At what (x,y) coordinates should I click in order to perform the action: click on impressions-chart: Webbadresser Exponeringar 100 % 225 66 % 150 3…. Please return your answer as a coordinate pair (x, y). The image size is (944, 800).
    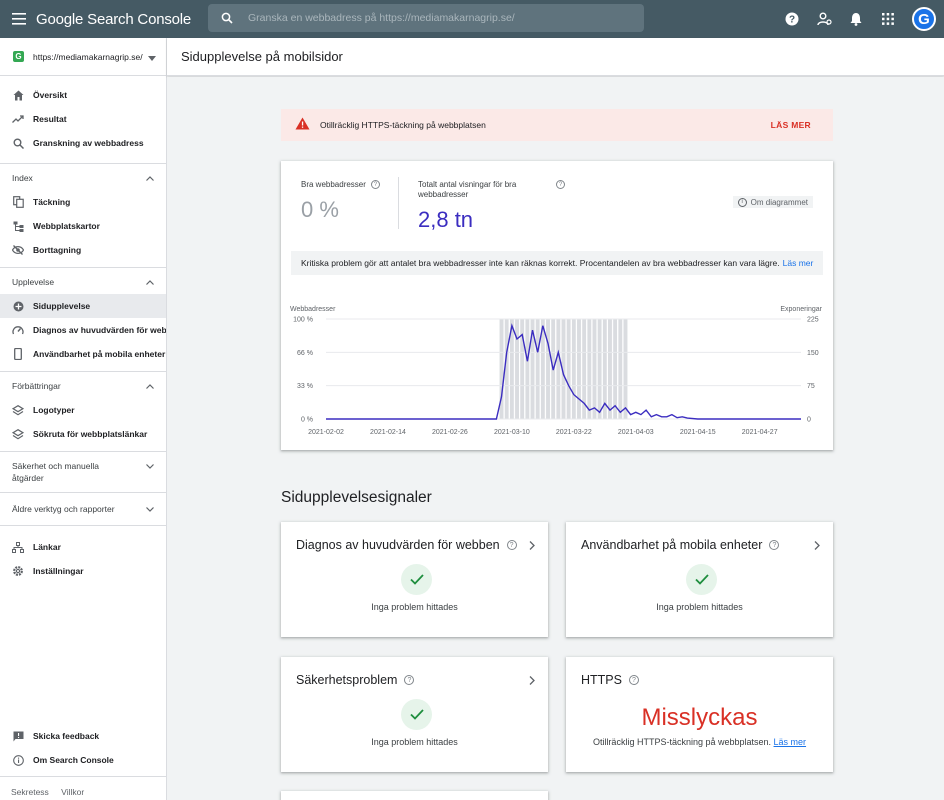
    Looking at the image, I should click on (556, 371).